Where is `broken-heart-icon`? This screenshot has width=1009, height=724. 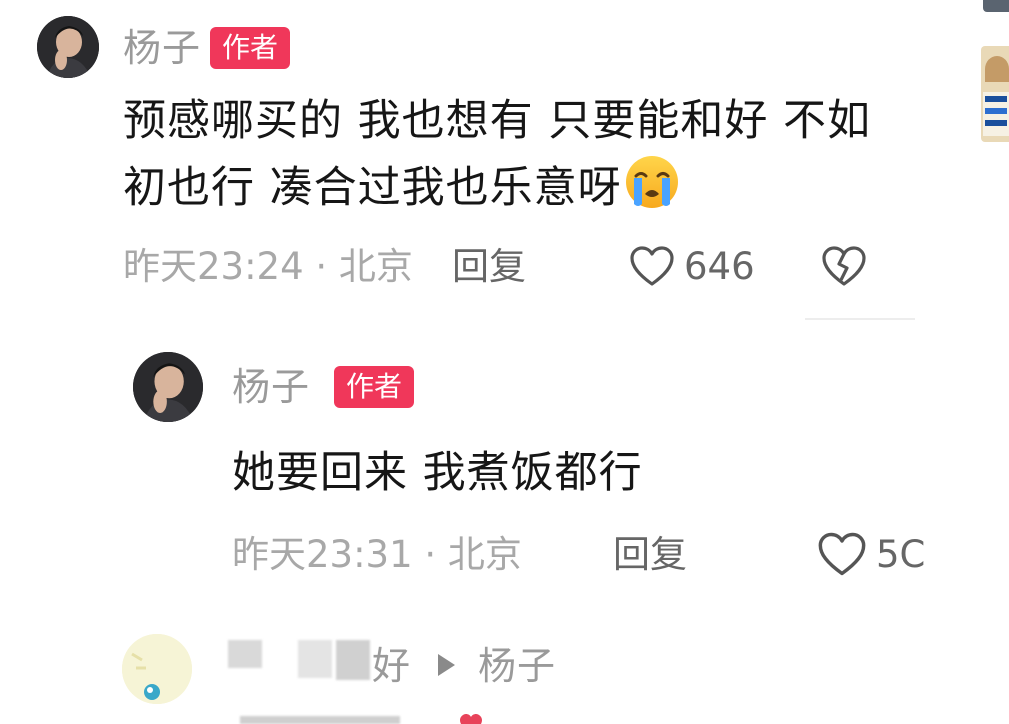
broken-heart-icon is located at coordinates (844, 266).